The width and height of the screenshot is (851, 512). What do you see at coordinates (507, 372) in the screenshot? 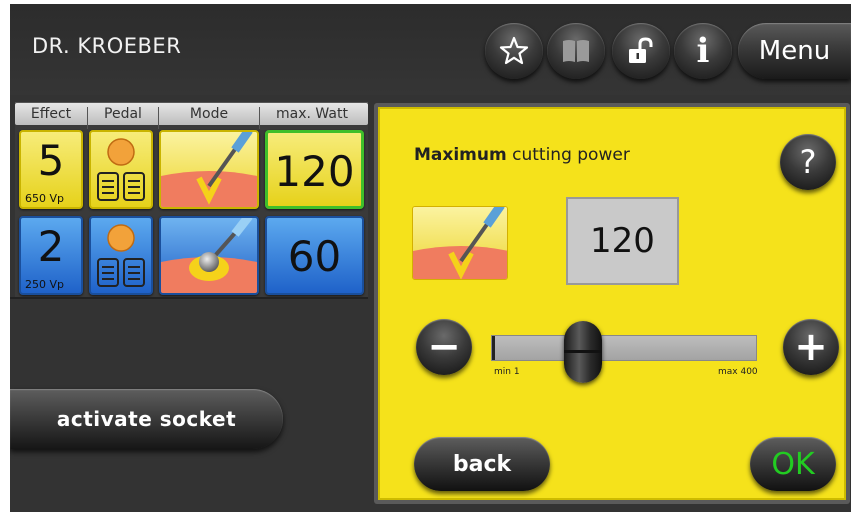
I see `slider-min-label: min 1` at bounding box center [507, 372].